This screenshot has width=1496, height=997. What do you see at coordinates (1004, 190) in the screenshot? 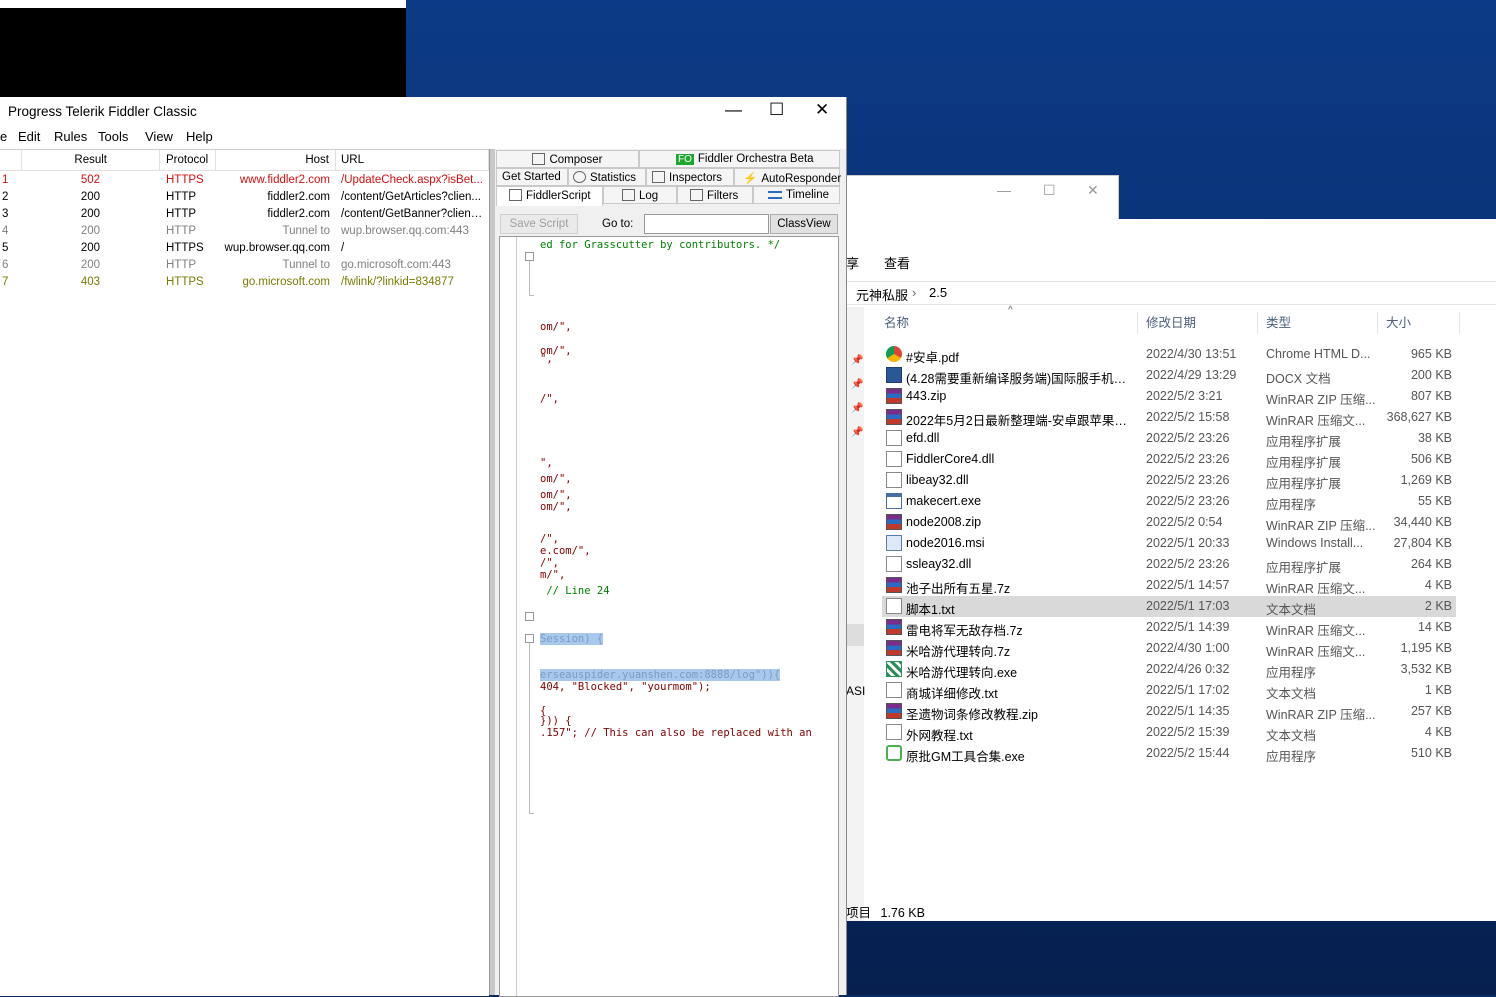
I see `explorer-minimize-button: —` at bounding box center [1004, 190].